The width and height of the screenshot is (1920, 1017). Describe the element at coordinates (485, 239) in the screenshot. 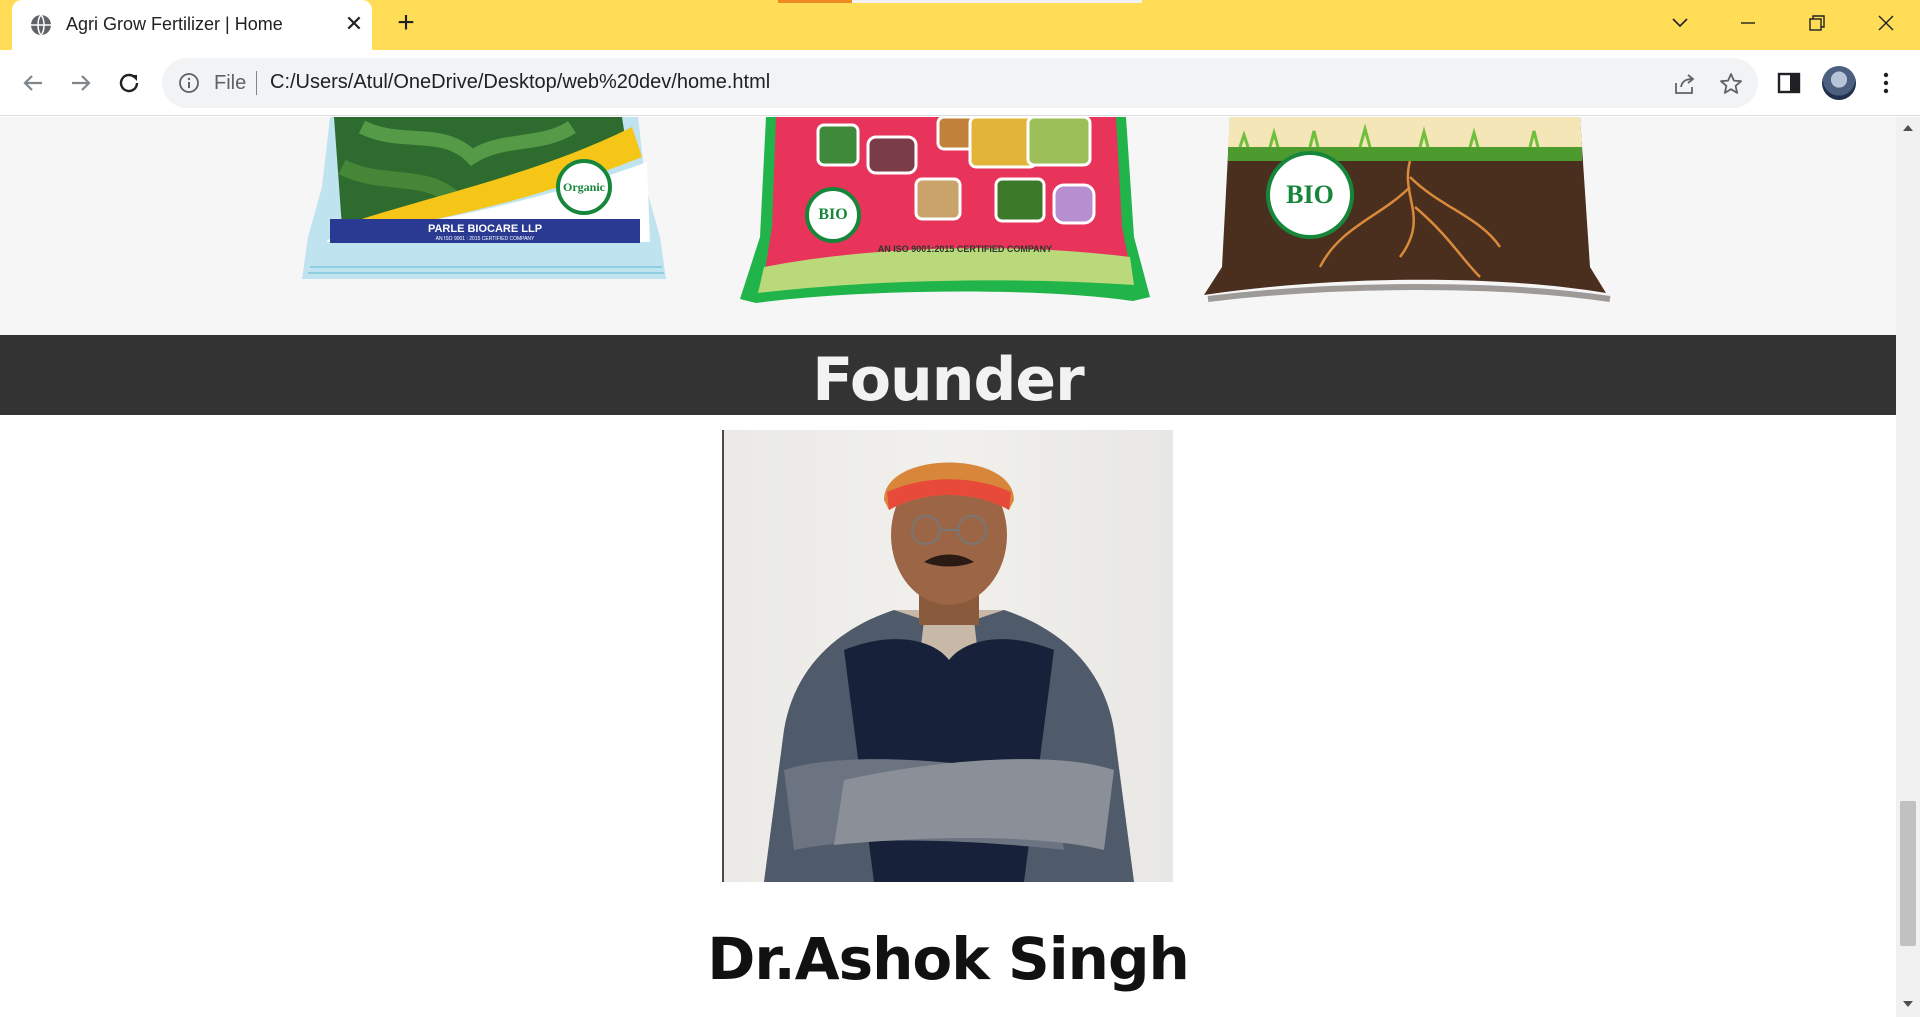

I see `product-certification-label: AN ISO 9001 : 2015 CERTIFIED COMPANY` at that location.